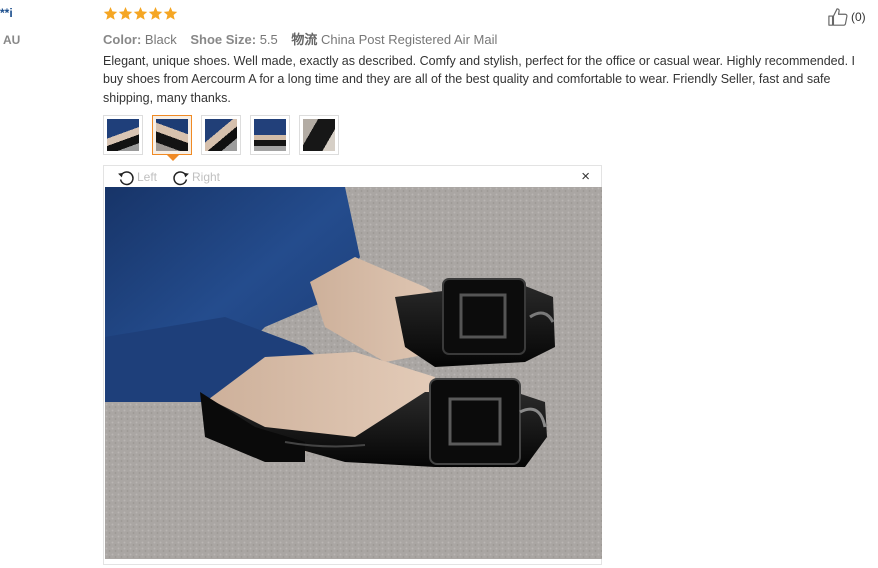 The image size is (878, 568). What do you see at coordinates (268, 39) in the screenshot?
I see `size-value: 5.5` at bounding box center [268, 39].